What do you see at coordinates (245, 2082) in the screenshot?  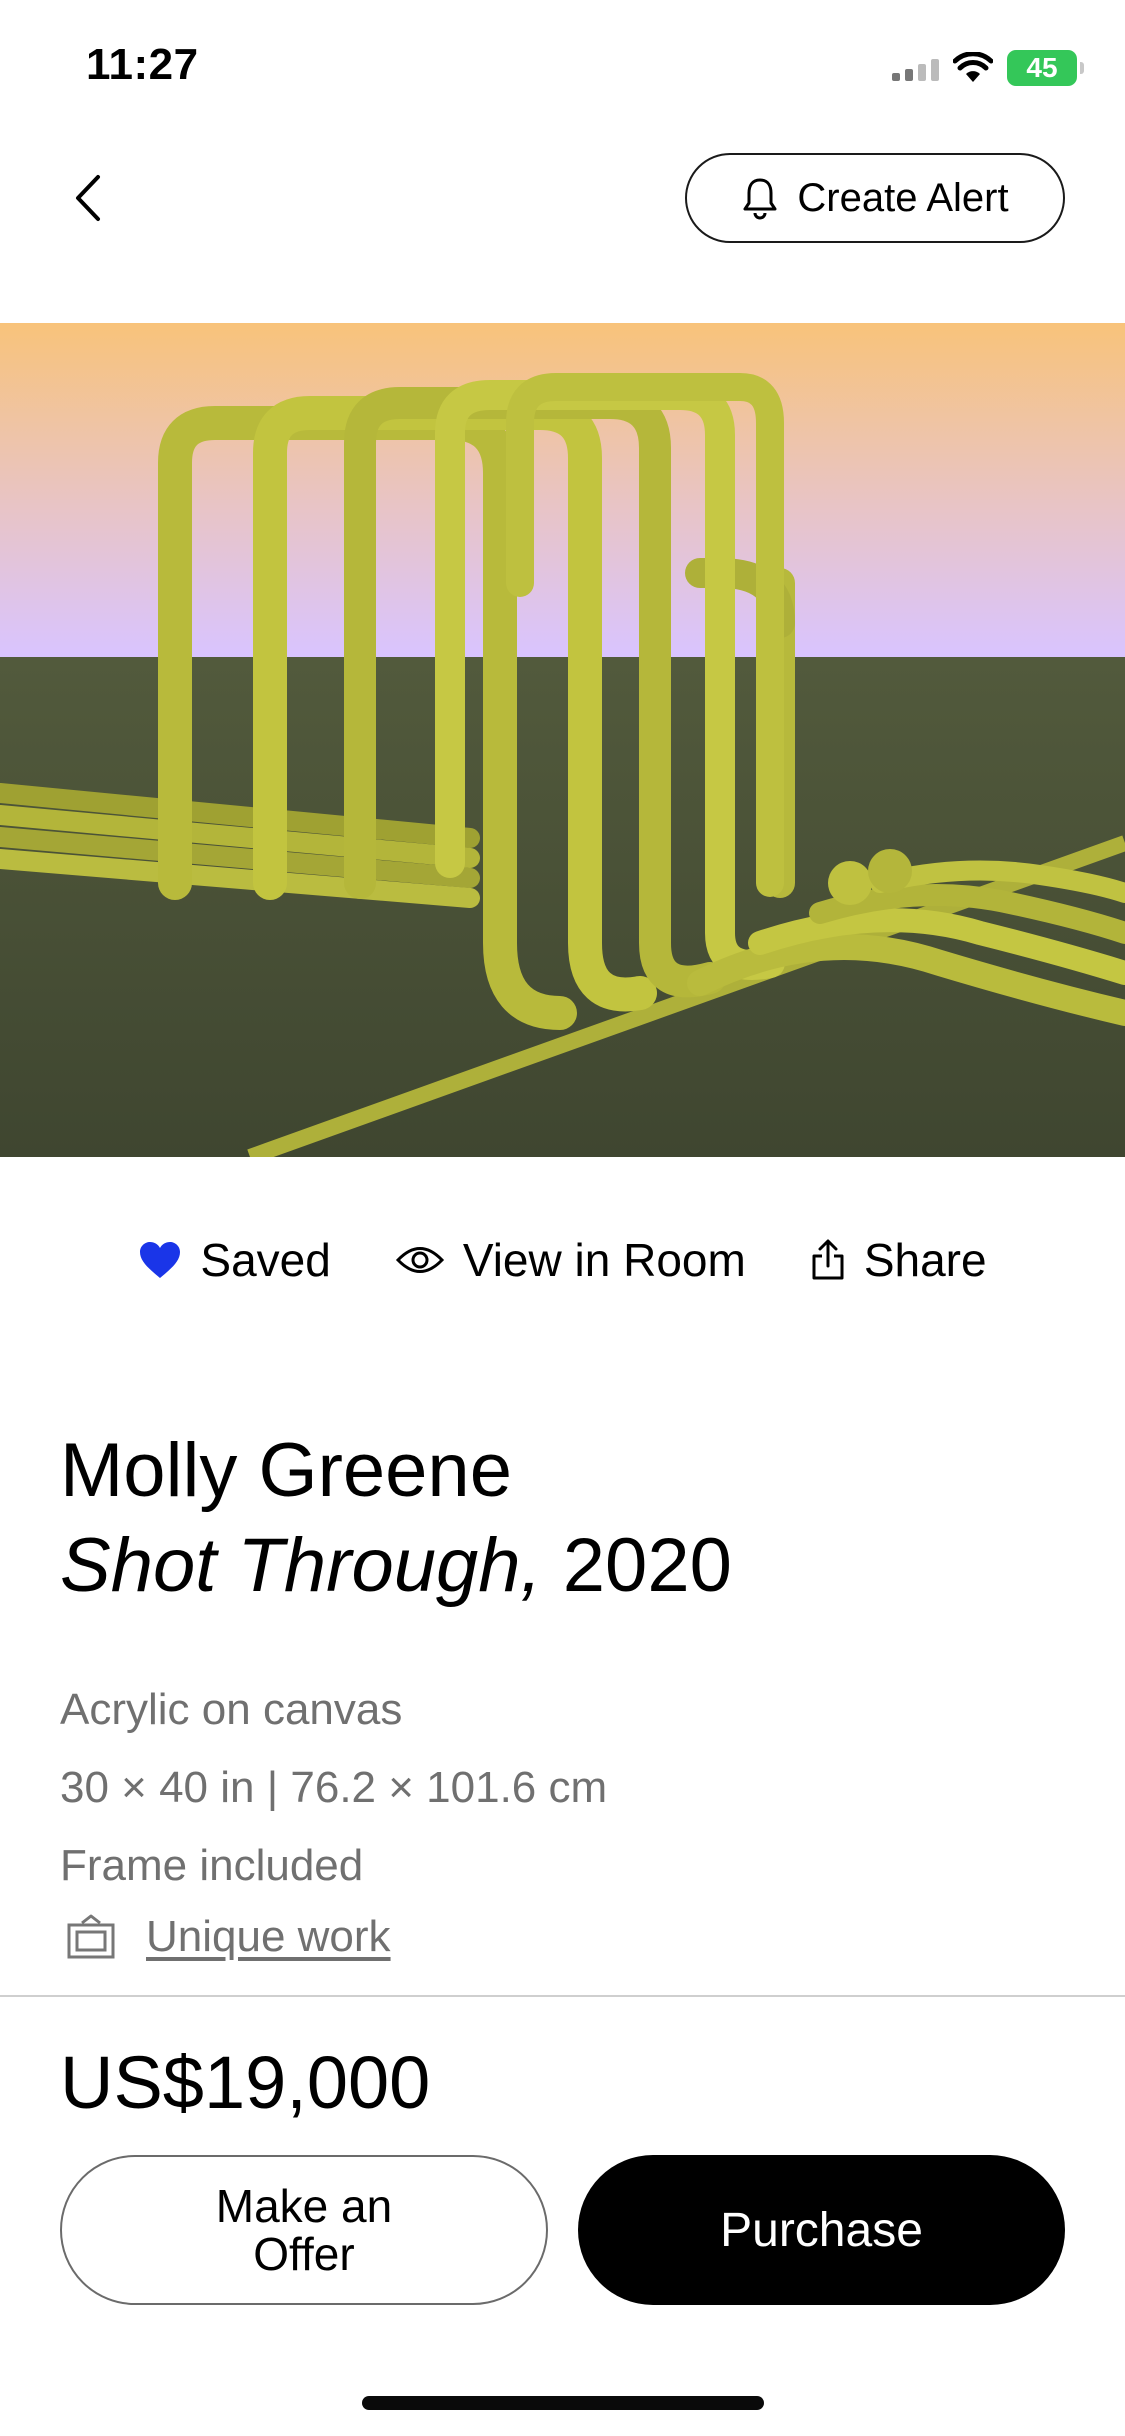 I see `price: US$19,000` at bounding box center [245, 2082].